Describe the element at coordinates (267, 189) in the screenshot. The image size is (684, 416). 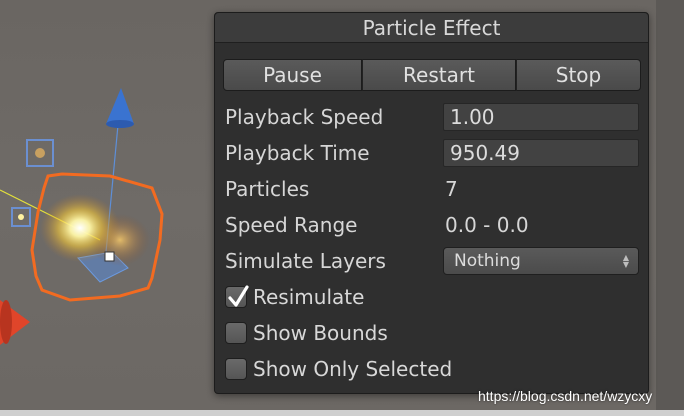
I see `particles-label: Particles` at that location.